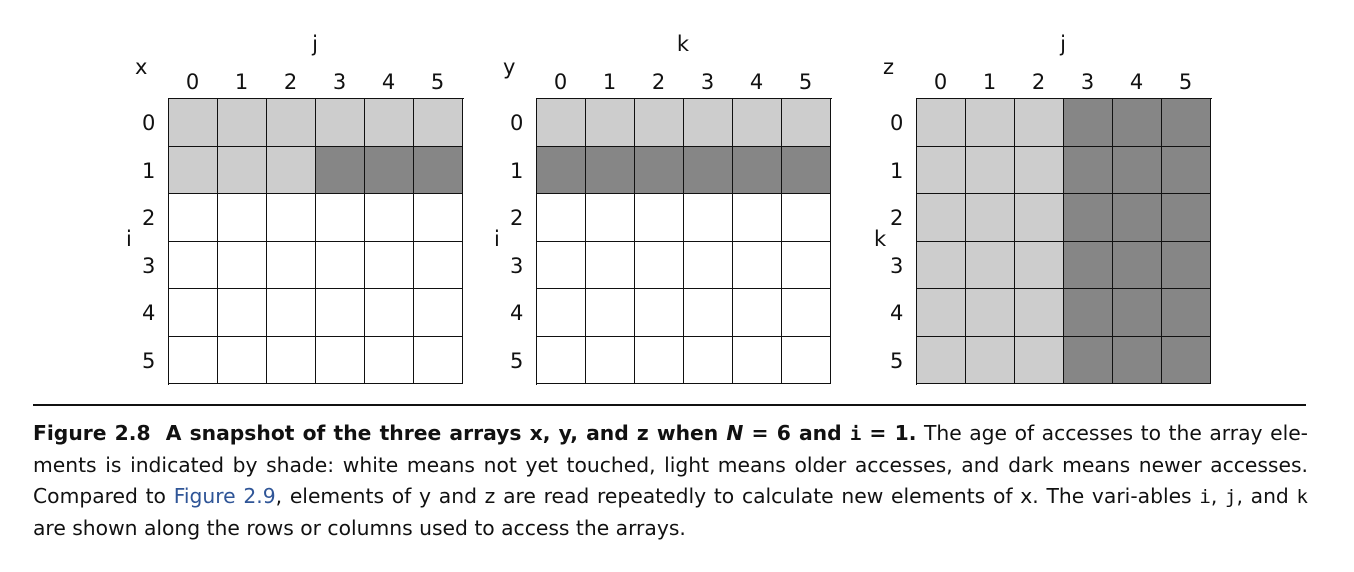 Image resolution: width=1354 pixels, height=572 pixels. I want to click on row-var-label: k, so click(880, 239).